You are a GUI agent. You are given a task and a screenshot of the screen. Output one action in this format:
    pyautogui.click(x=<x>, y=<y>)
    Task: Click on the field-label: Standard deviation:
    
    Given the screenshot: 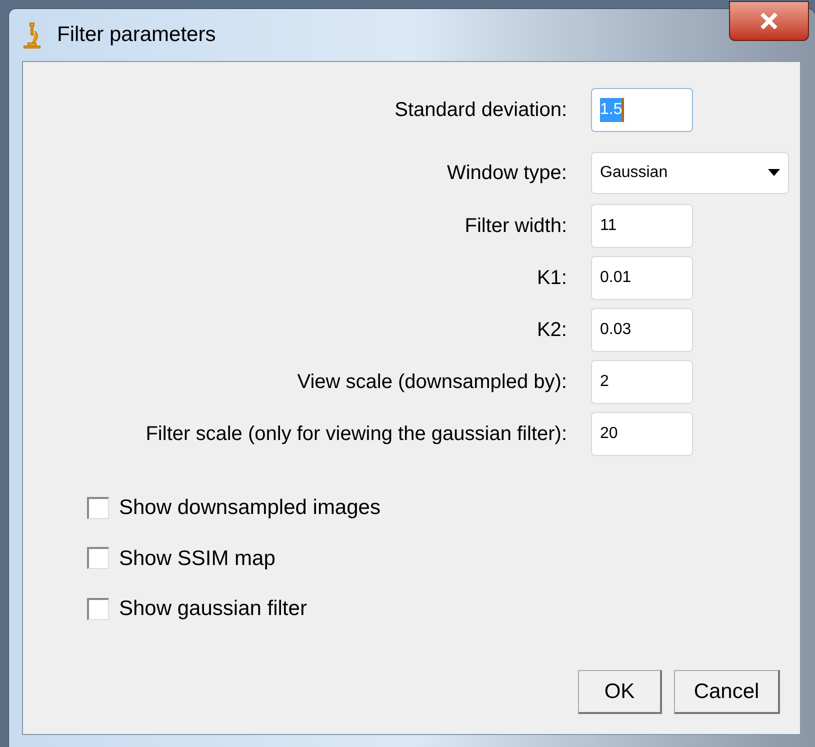 What is the action you would take?
    pyautogui.click(x=480, y=110)
    